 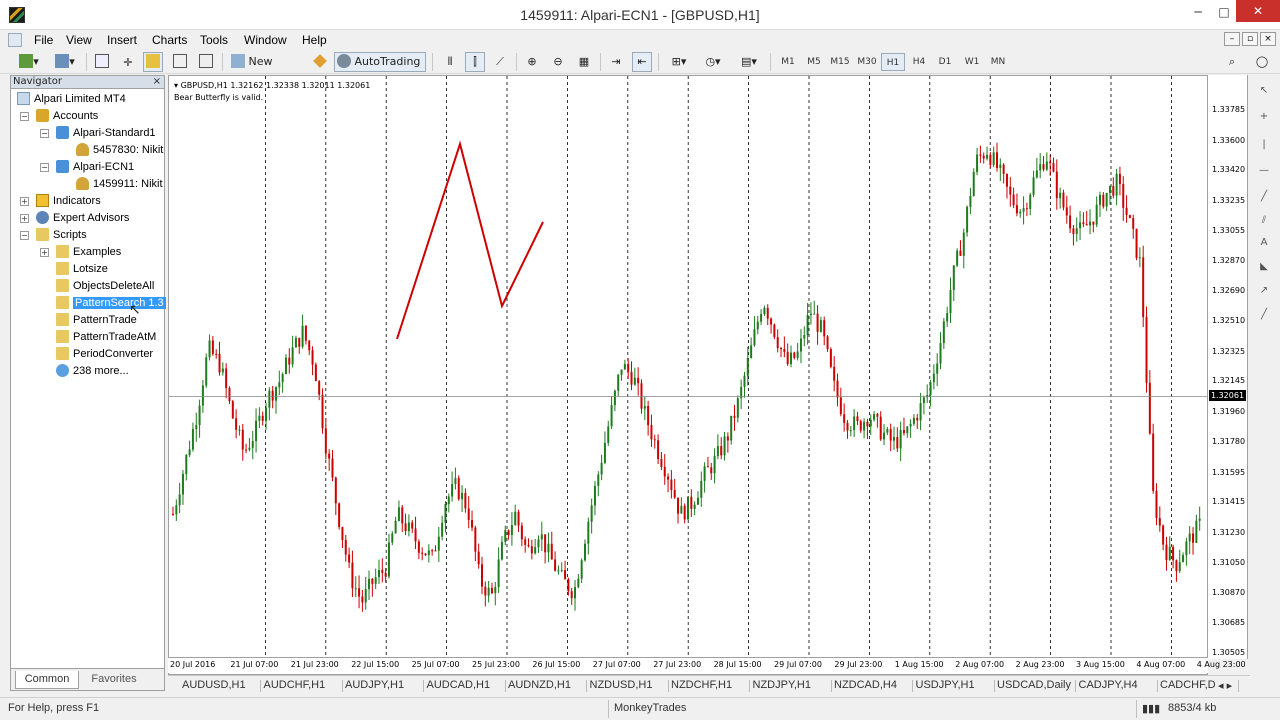 I want to click on tab-common: Common, so click(x=47, y=680).